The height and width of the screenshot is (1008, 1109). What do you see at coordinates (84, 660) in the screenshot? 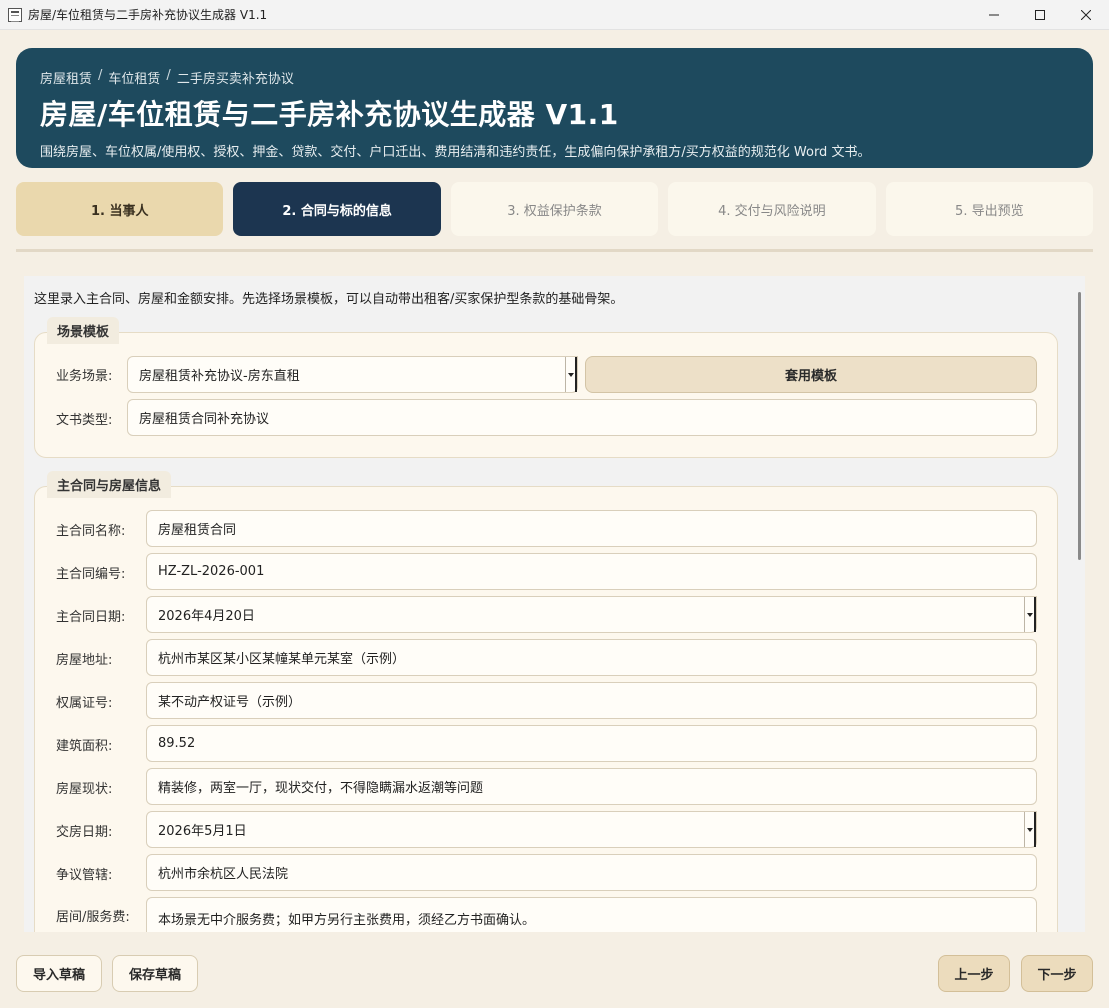
I see `field-label: 房屋地址:` at bounding box center [84, 660].